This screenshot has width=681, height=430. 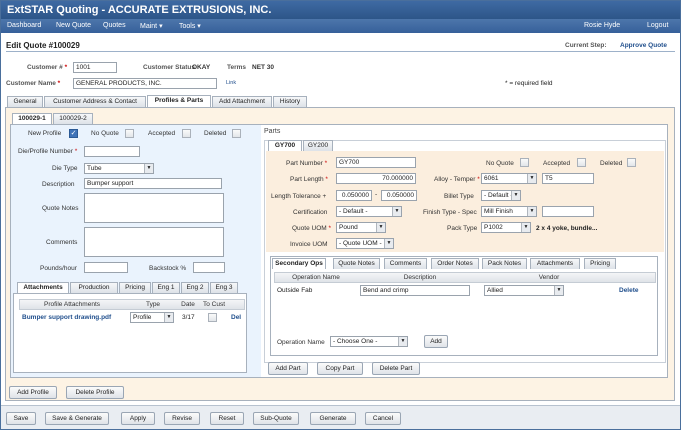 I want to click on accepted-checkbox, so click(x=186, y=133).